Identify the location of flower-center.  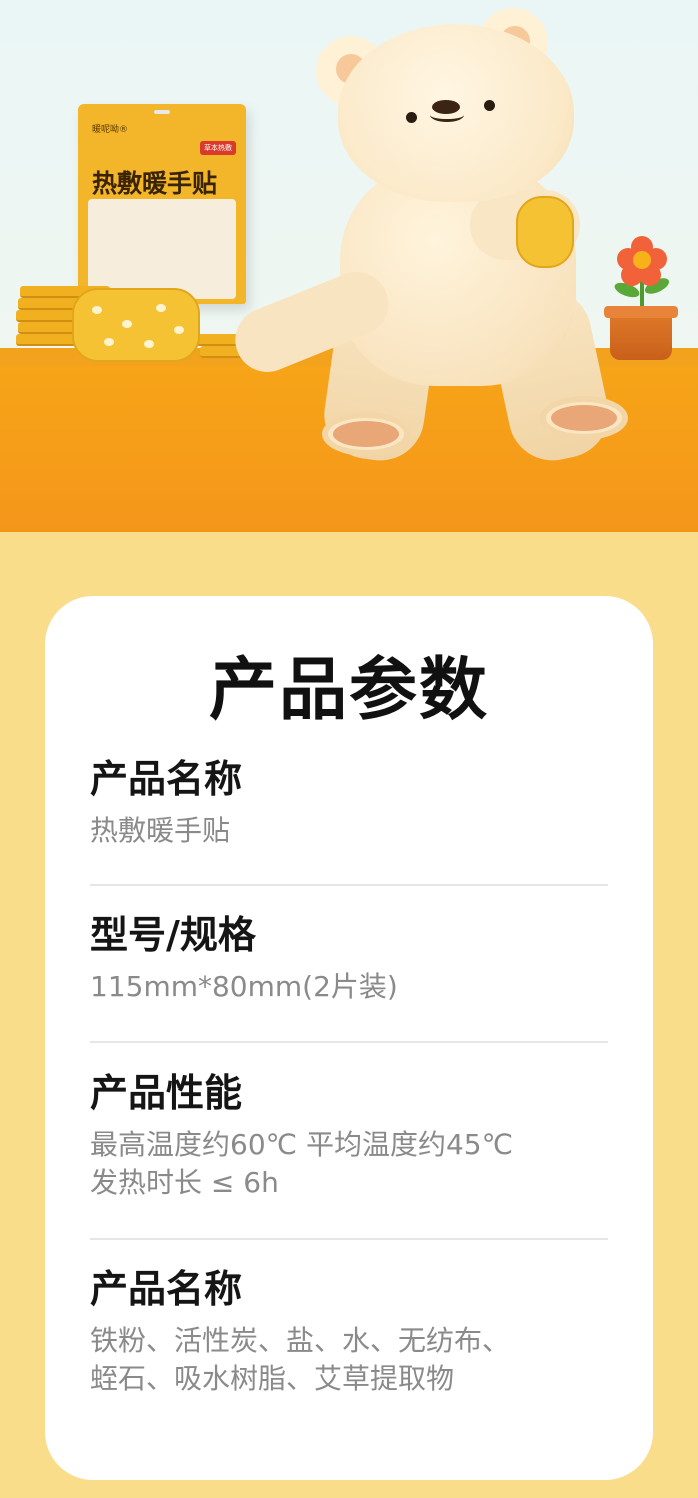
(642, 260).